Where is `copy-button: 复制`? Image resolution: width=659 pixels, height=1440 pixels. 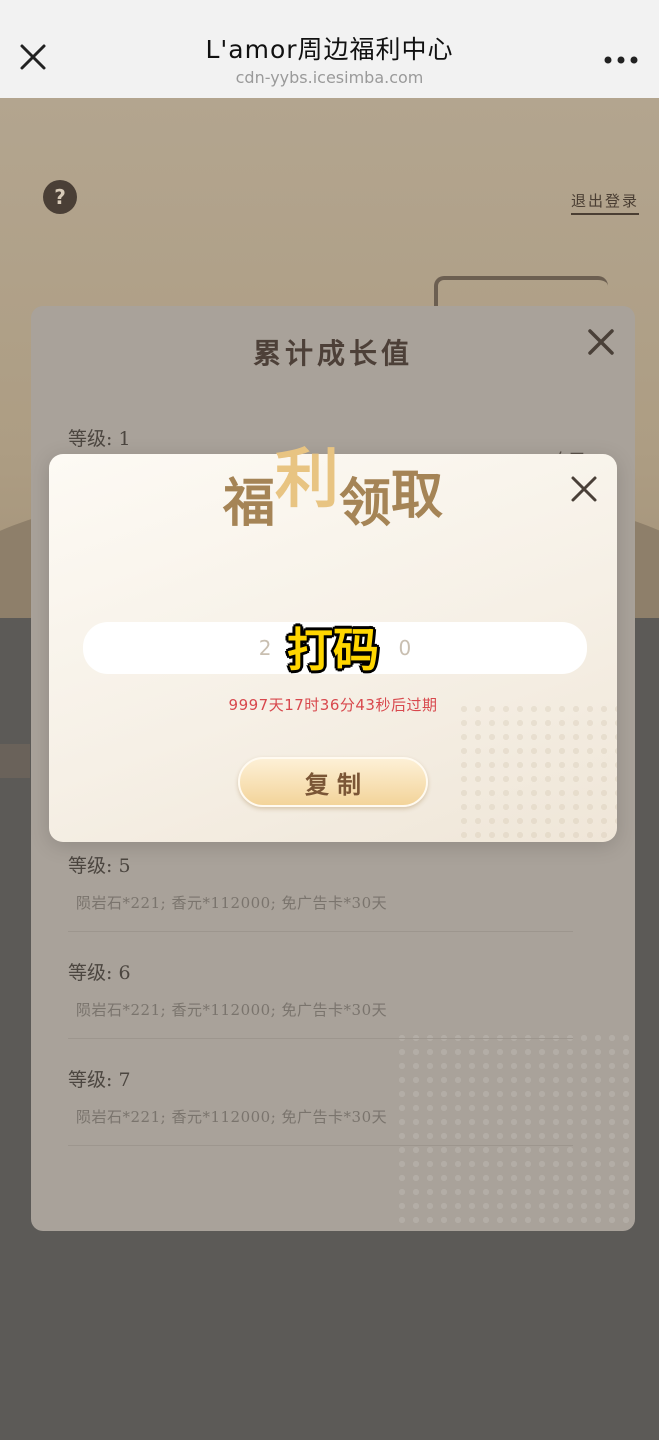 copy-button: 复制 is located at coordinates (333, 782).